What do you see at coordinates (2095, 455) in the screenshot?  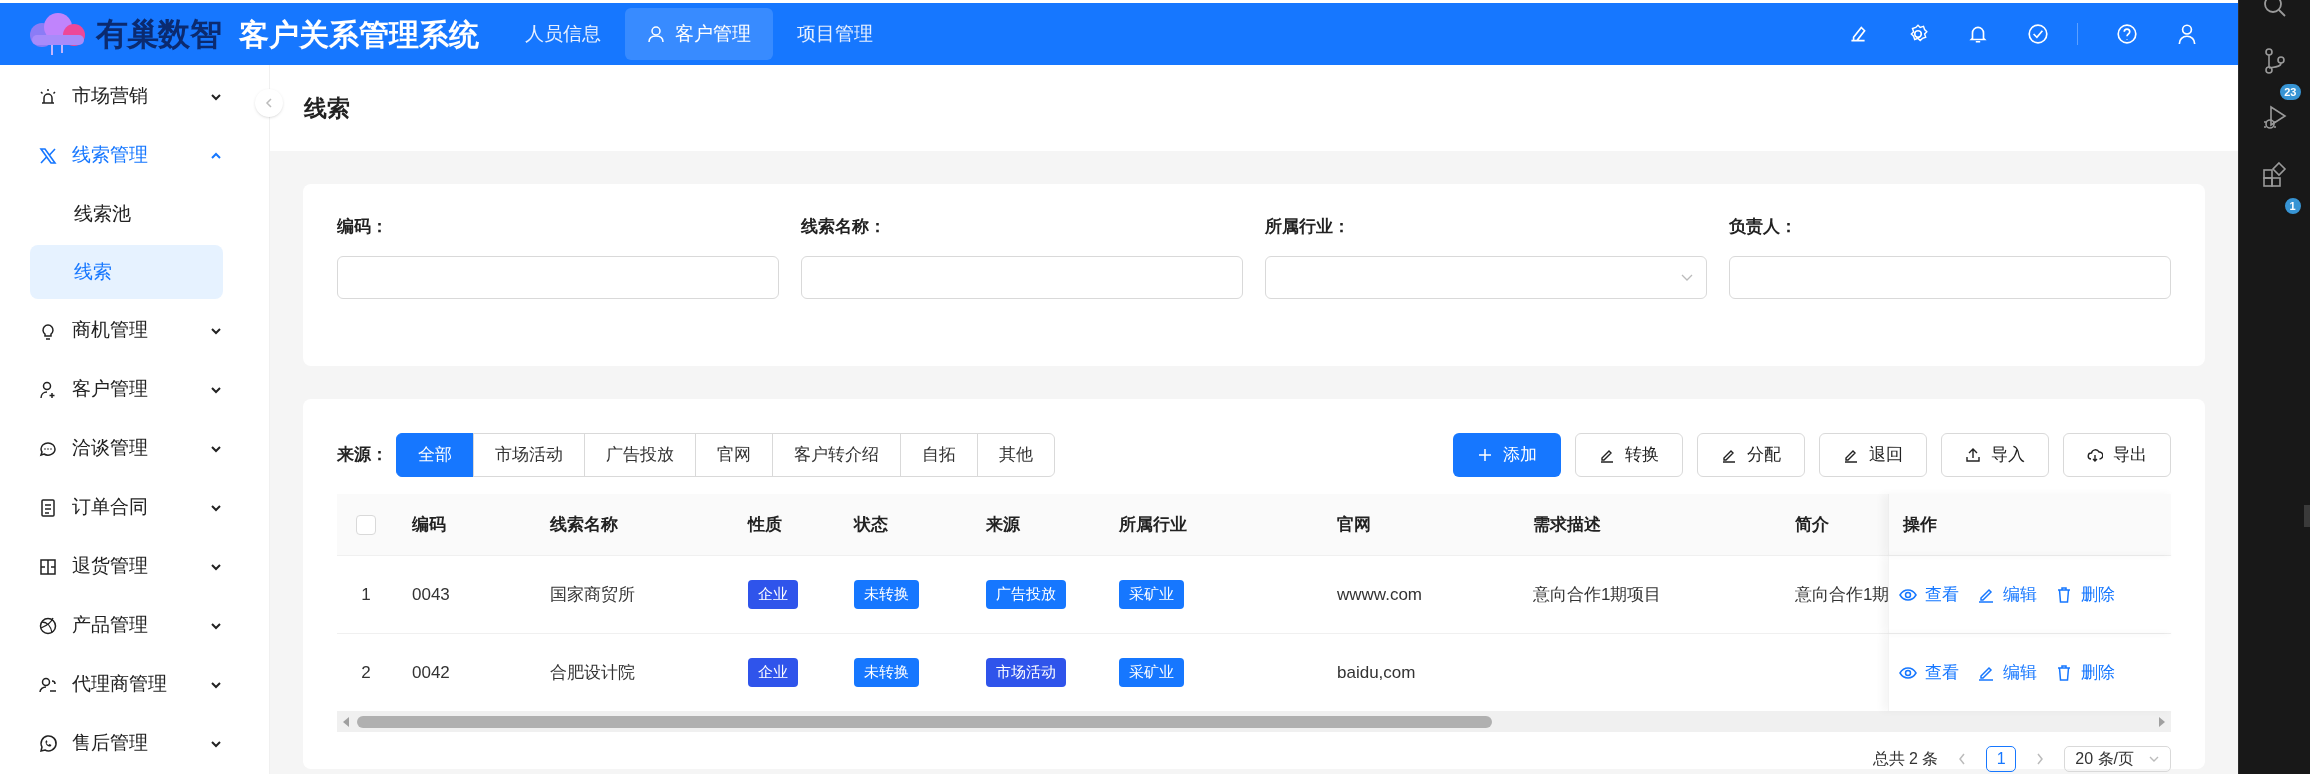 I see `cloud-download-icon` at bounding box center [2095, 455].